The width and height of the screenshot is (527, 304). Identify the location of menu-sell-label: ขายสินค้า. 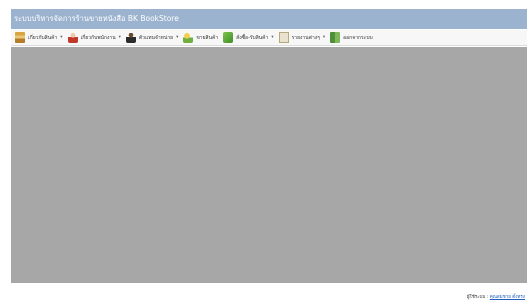
(207, 37).